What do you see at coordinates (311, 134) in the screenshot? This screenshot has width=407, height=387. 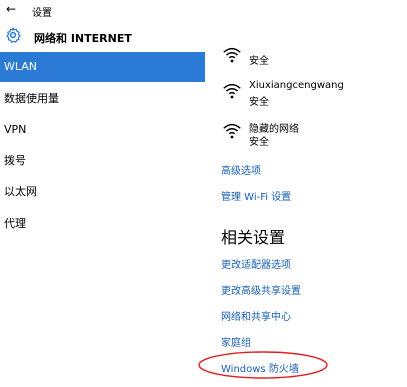 I see `network-item: 隐藏的网络 安全` at bounding box center [311, 134].